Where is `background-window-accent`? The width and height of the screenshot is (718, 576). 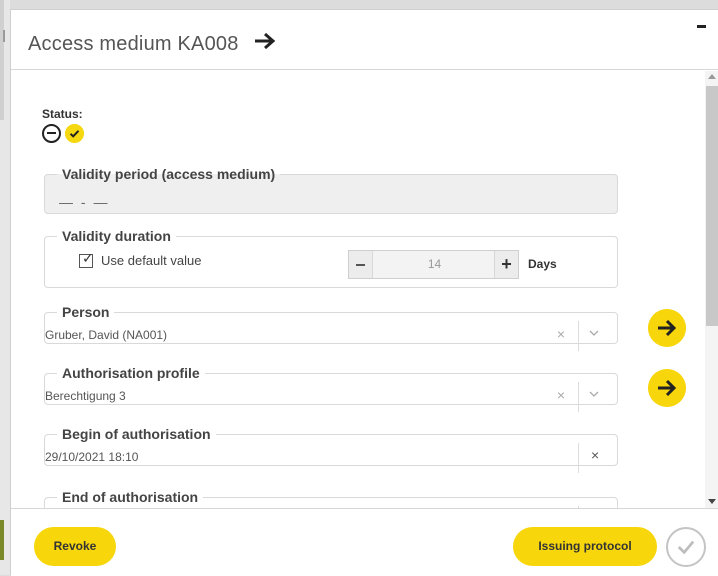
background-window-accent is located at coordinates (2, 540).